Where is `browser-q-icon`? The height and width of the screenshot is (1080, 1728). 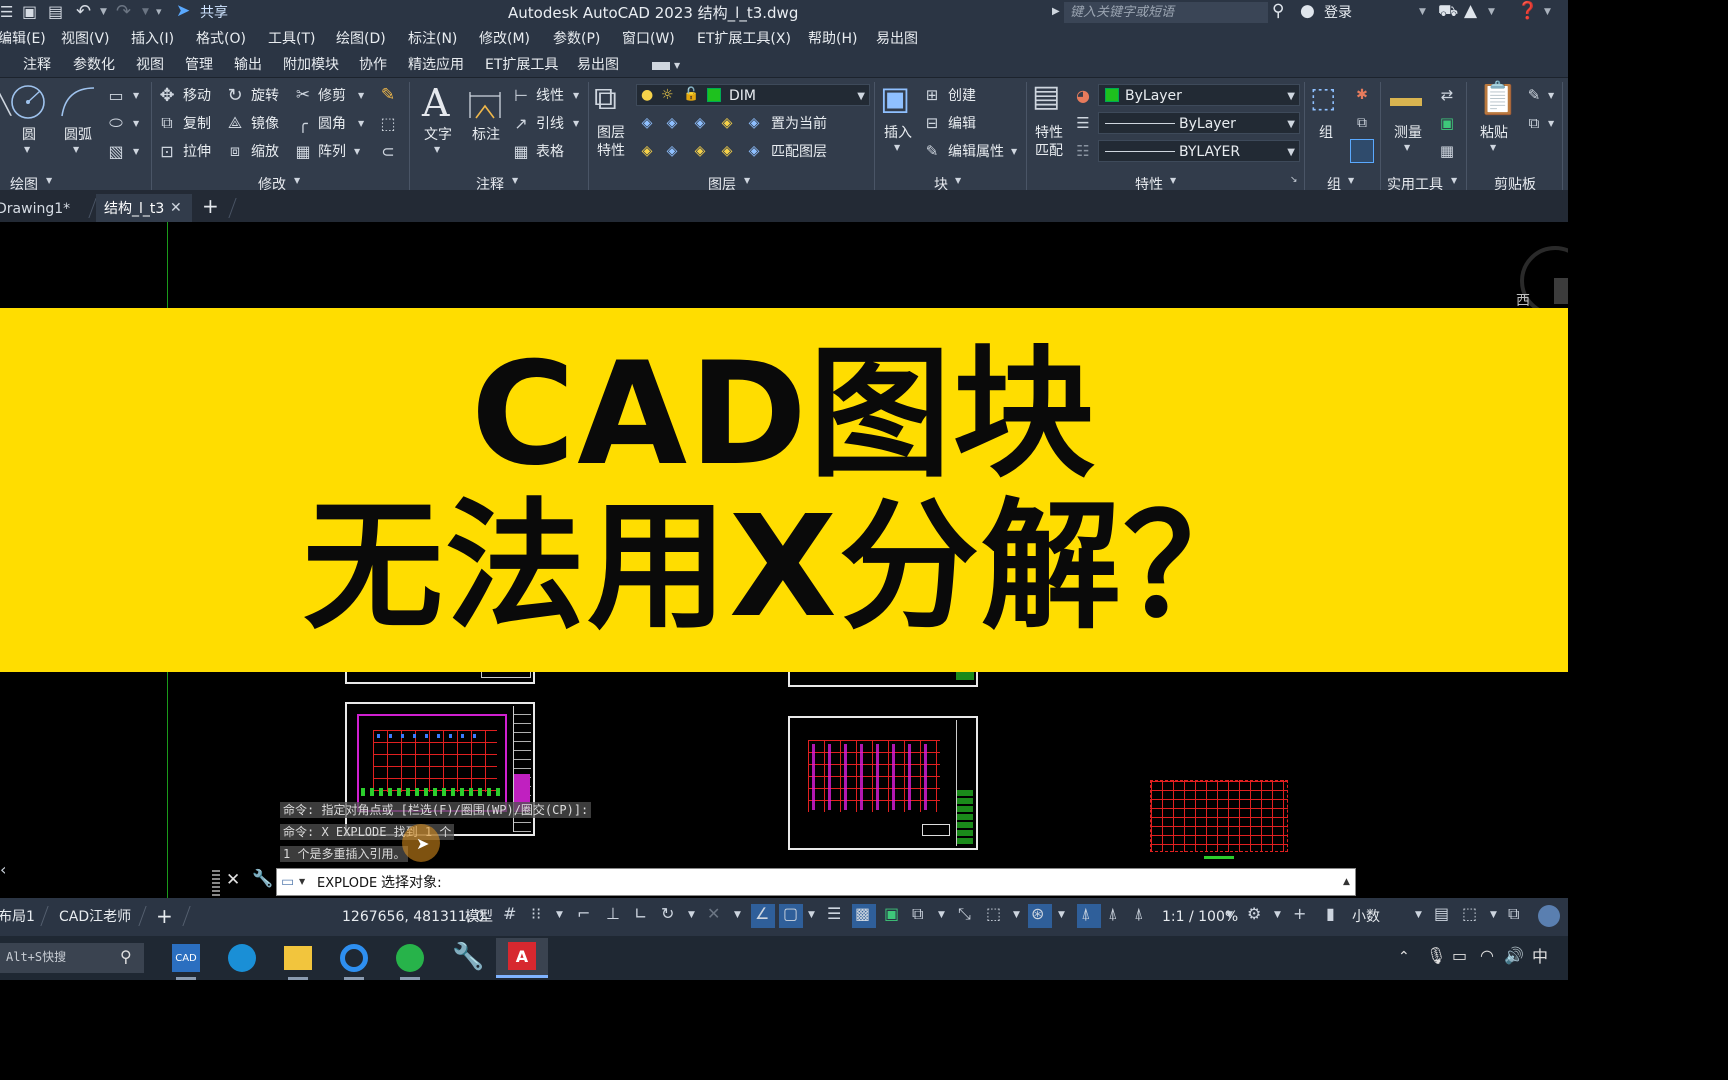 browser-q-icon is located at coordinates (354, 958).